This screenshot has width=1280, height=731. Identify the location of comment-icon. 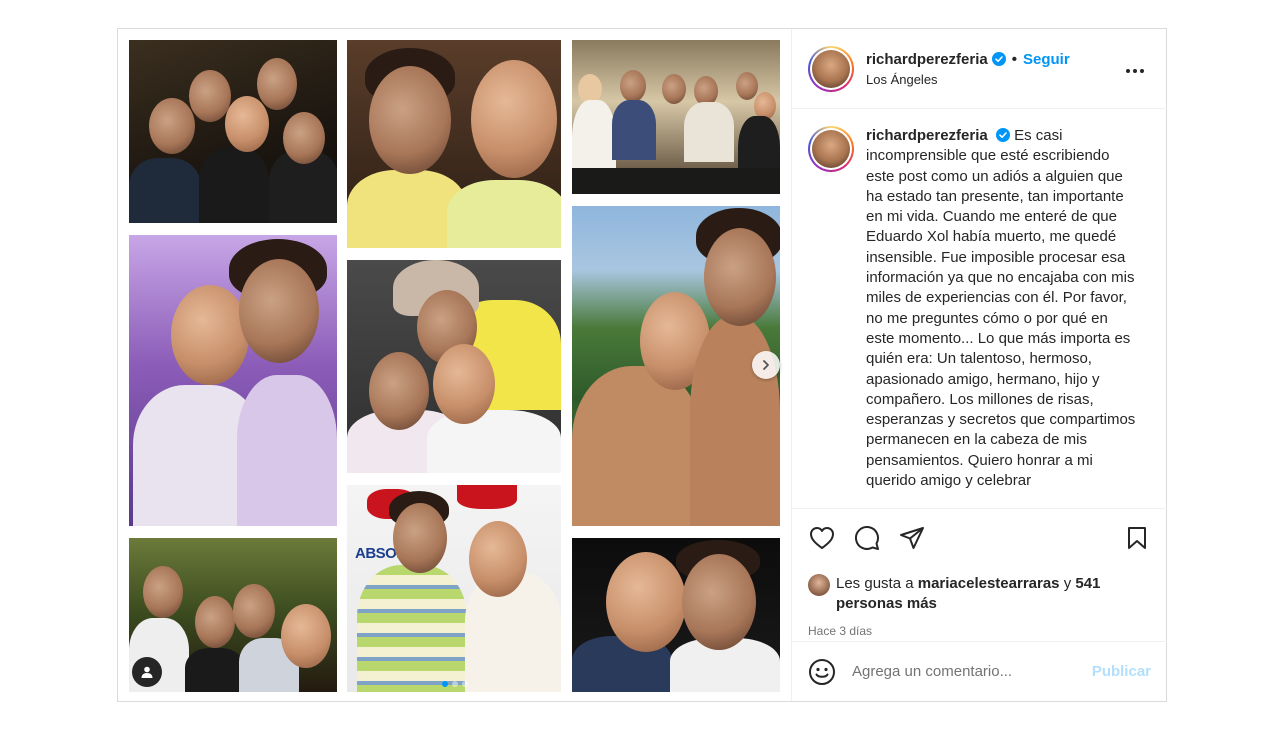
(867, 538).